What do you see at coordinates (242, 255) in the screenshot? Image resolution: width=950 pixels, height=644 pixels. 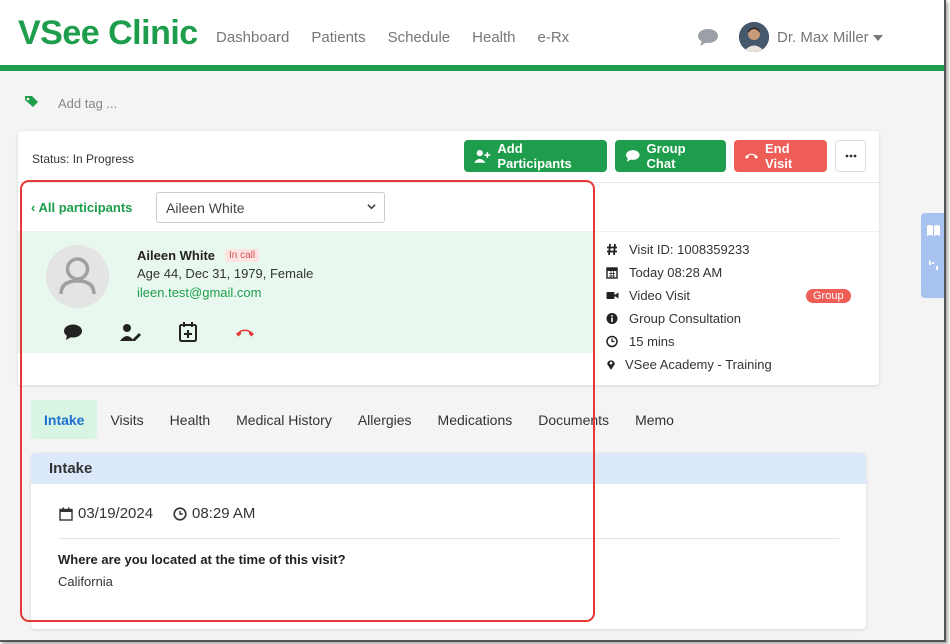 I see `in-call-badge: In call` at bounding box center [242, 255].